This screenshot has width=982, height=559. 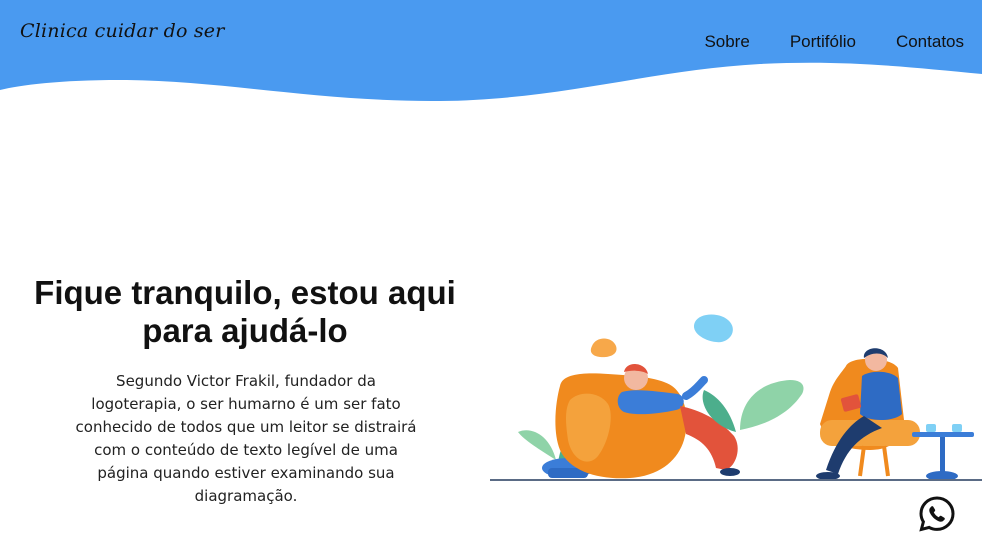 What do you see at coordinates (823, 42) in the screenshot?
I see `nav-link-portifolio: Portifólio` at bounding box center [823, 42].